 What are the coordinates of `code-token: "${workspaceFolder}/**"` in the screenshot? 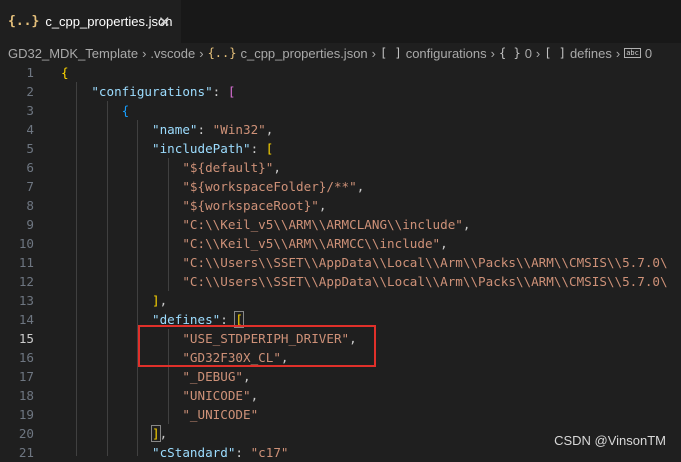 It's located at (269, 186).